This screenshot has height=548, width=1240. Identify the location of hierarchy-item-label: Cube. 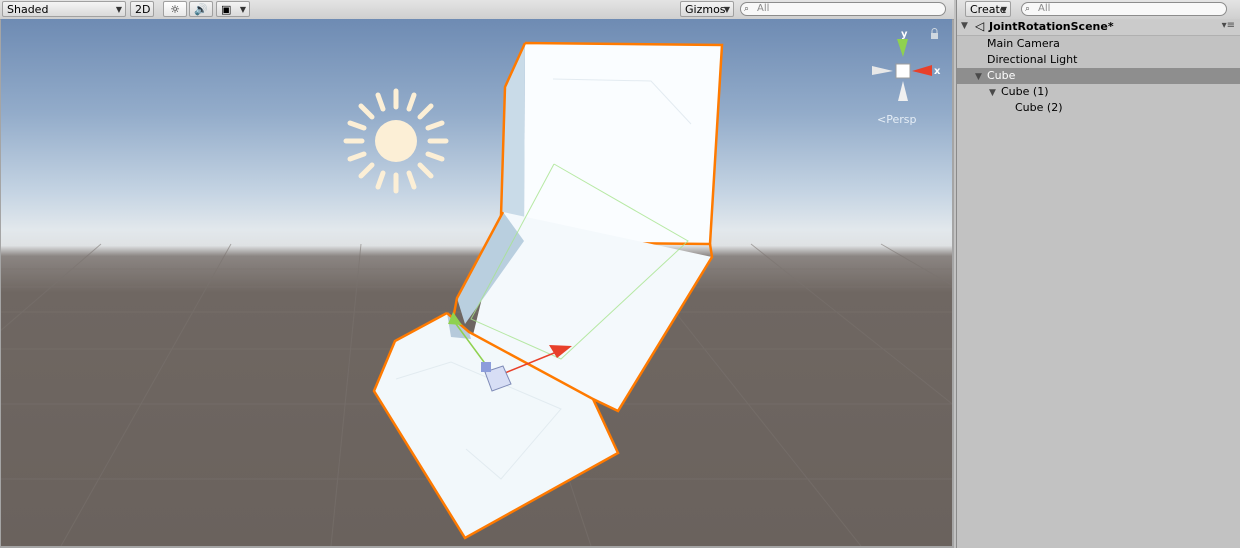
(1001, 75).